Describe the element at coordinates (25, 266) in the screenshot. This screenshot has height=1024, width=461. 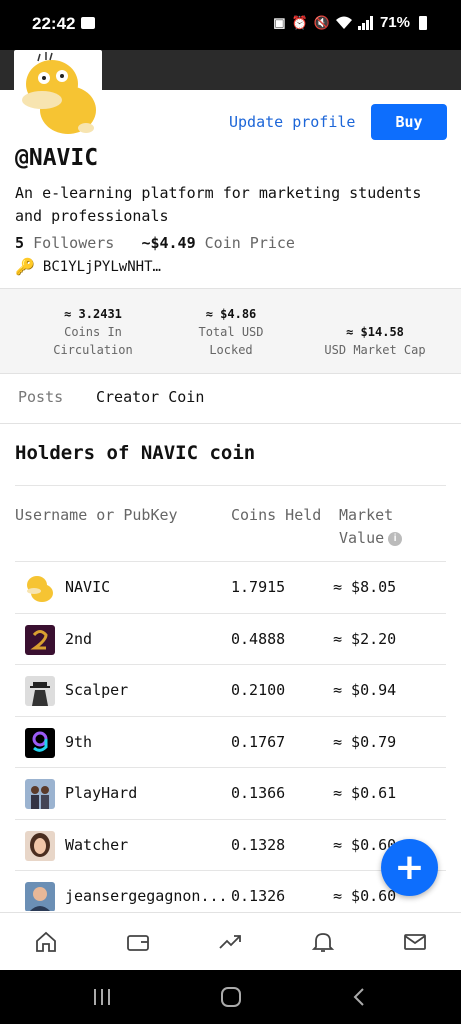
I see `key-icon: 🔑` at that location.